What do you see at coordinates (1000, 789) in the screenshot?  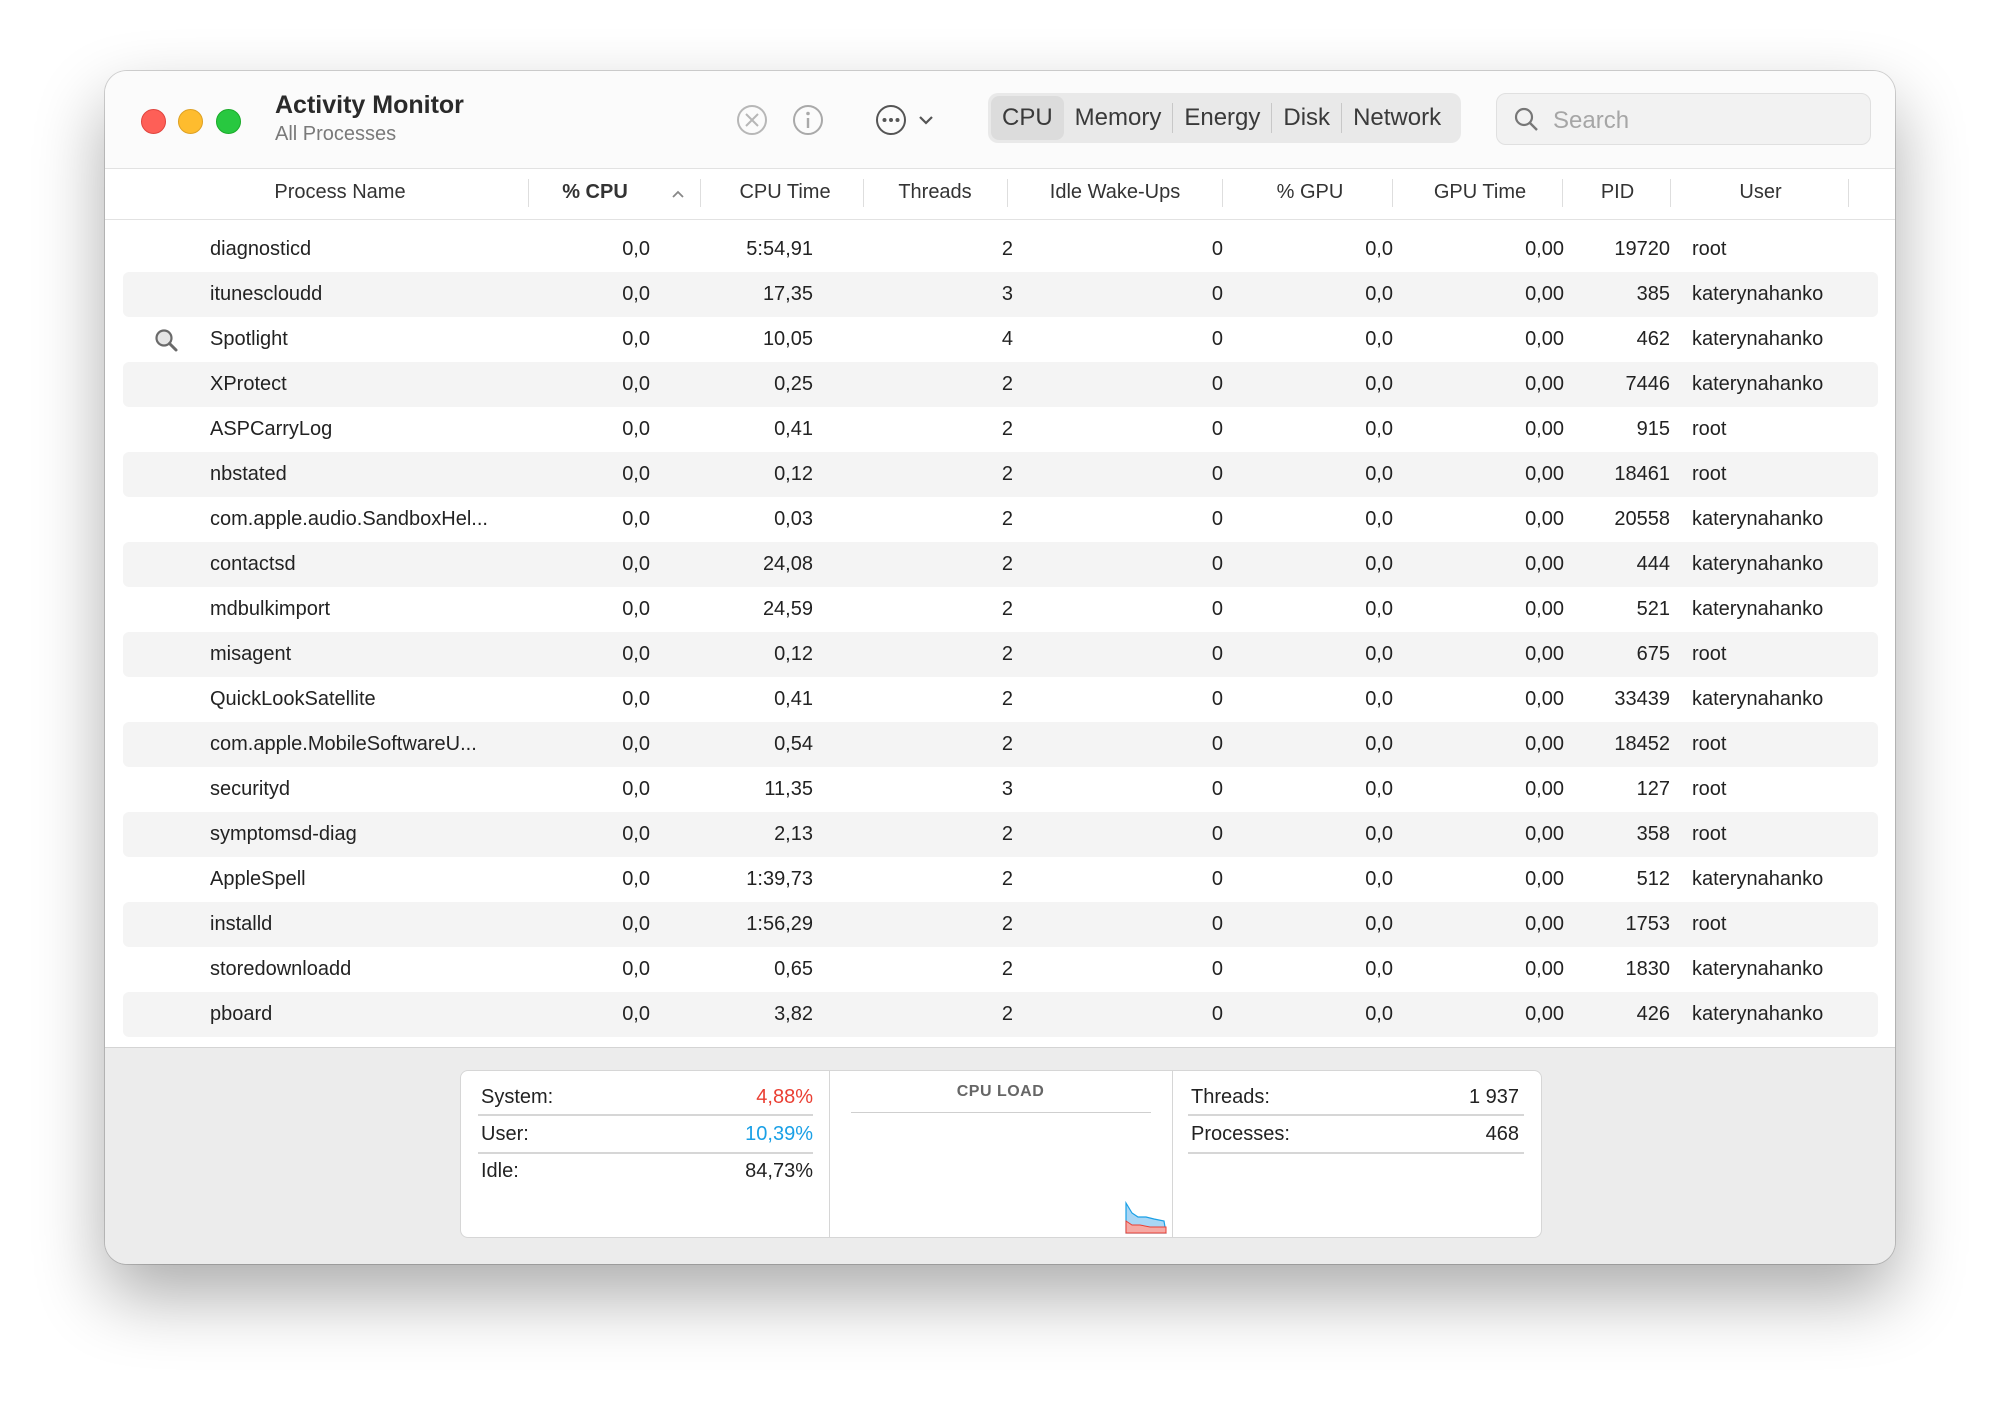 I see `table-row: securityd 0,0 11,35 3 0 0,0 0,00 127 root` at bounding box center [1000, 789].